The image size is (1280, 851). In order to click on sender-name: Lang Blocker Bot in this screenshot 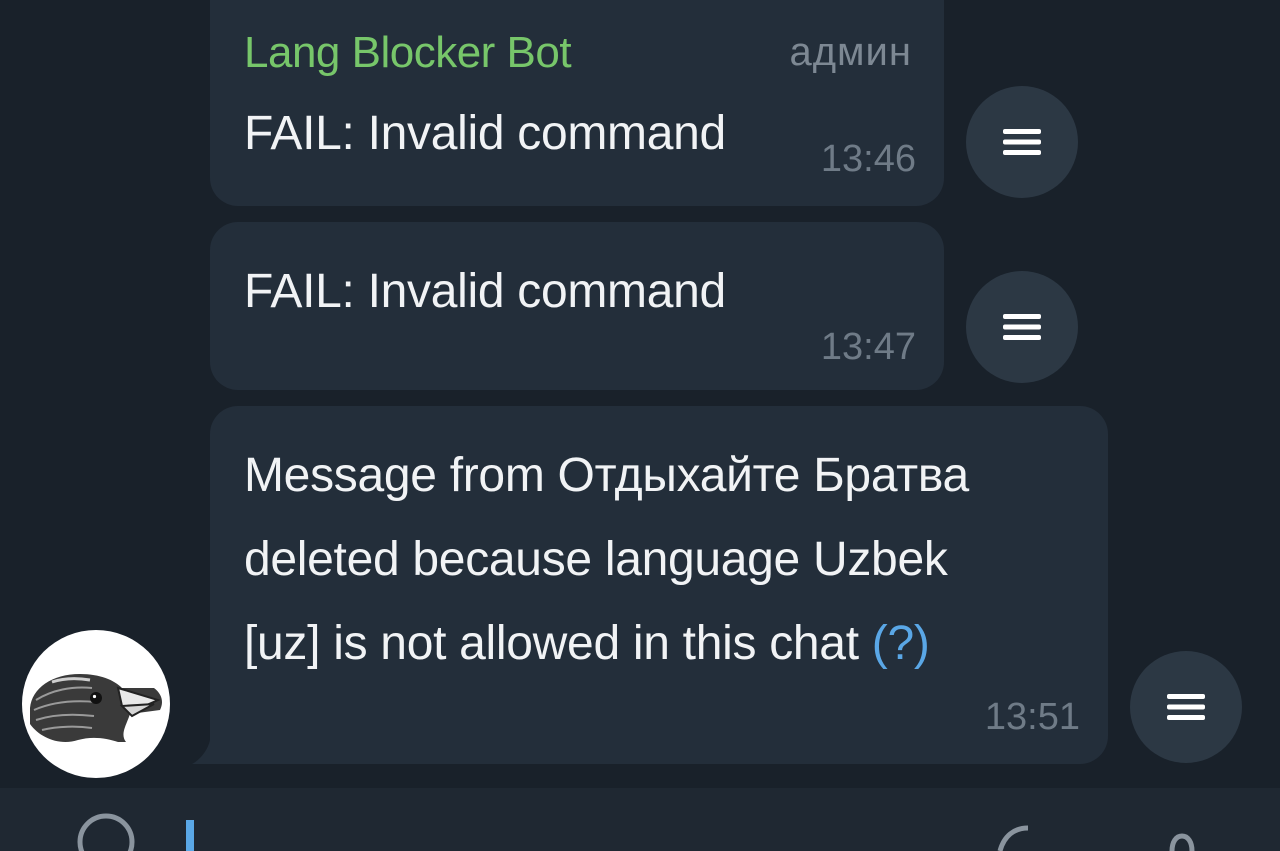, I will do `click(408, 53)`.